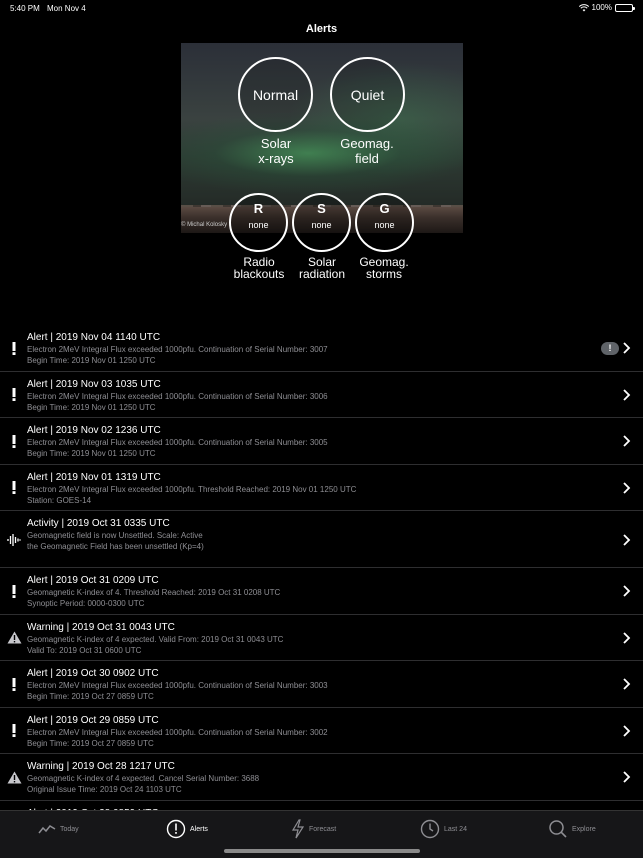 This screenshot has width=643, height=858. What do you see at coordinates (323, 829) in the screenshot?
I see `tab-forecast-label: Forecast` at bounding box center [323, 829].